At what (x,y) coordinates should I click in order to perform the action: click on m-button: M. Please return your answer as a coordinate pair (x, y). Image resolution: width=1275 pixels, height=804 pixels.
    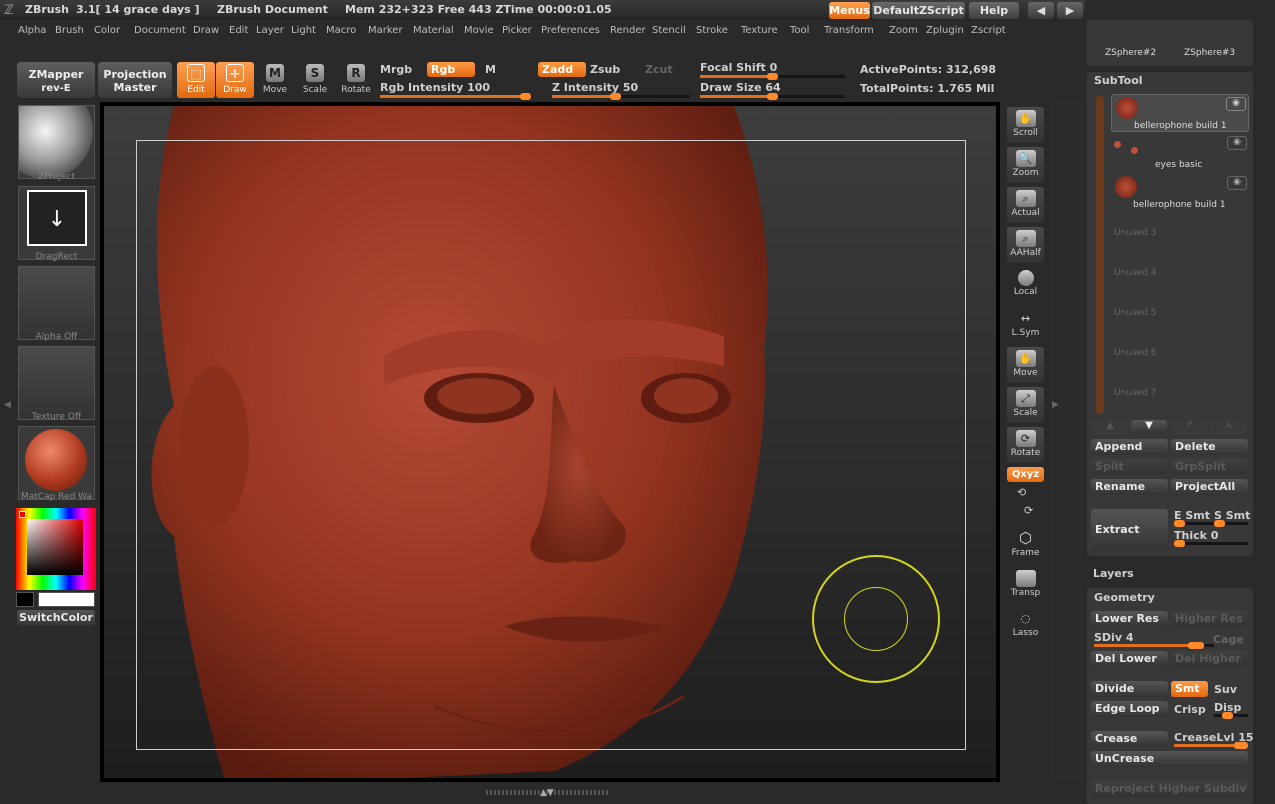
    Looking at the image, I should click on (490, 69).